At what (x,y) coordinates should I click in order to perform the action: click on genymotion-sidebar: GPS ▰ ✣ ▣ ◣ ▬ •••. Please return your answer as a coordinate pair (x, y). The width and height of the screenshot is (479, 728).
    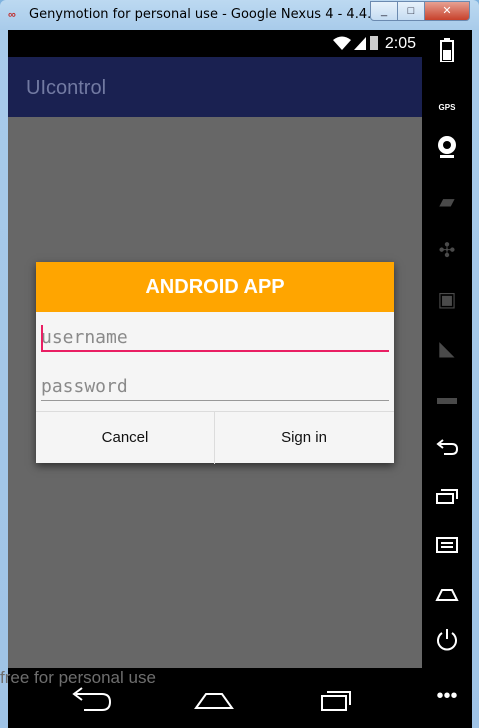
    Looking at the image, I should click on (447, 379).